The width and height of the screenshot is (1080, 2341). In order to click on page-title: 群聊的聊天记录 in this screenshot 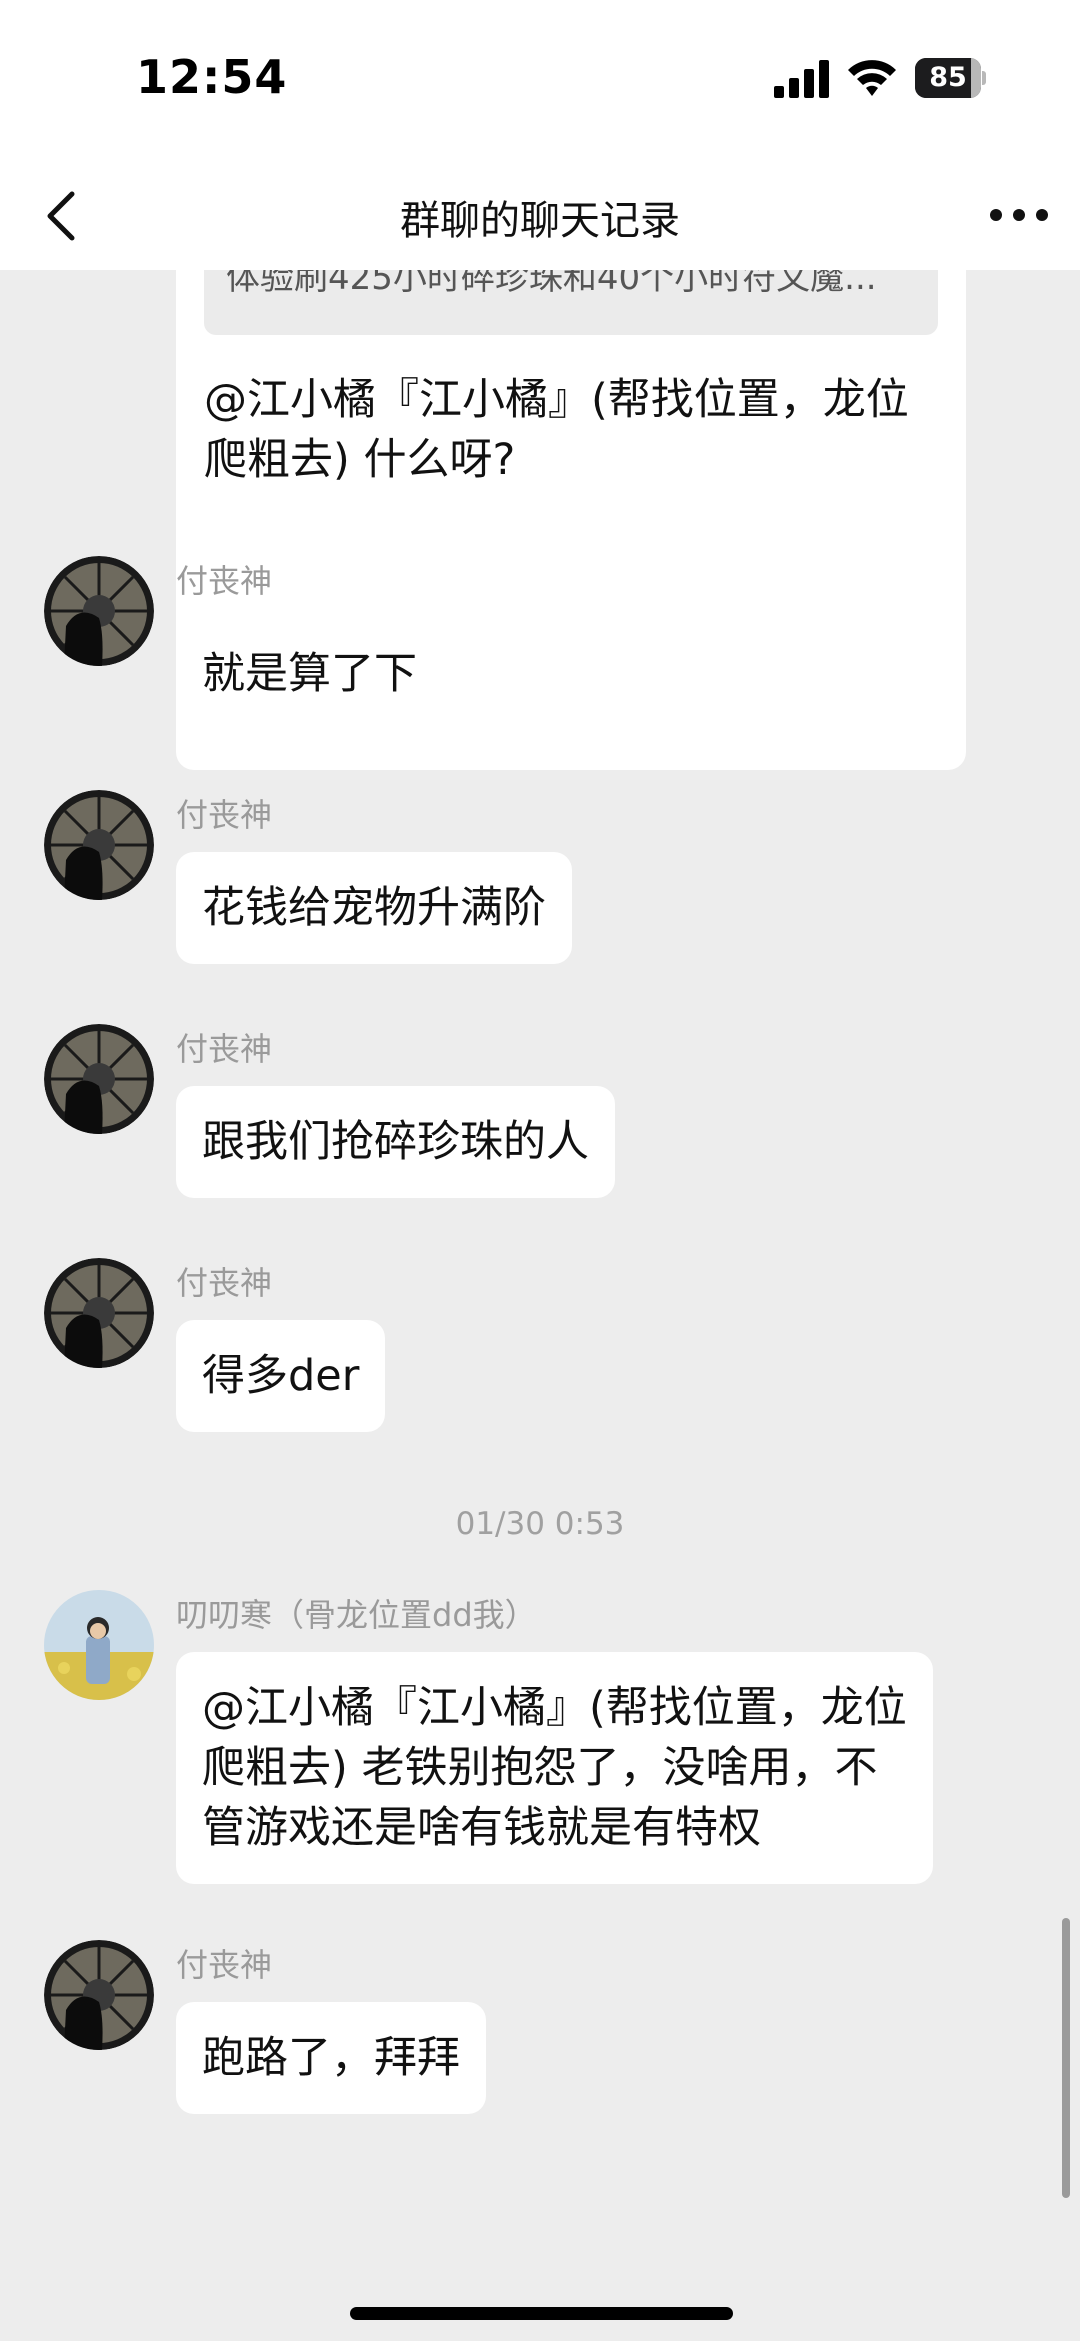, I will do `click(540, 221)`.